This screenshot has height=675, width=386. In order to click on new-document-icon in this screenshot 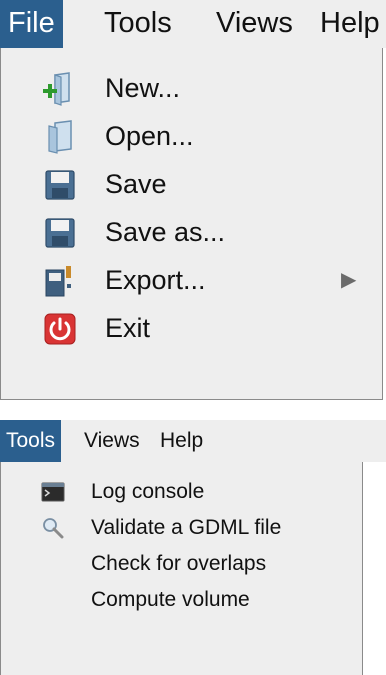, I will do `click(56, 89)`.